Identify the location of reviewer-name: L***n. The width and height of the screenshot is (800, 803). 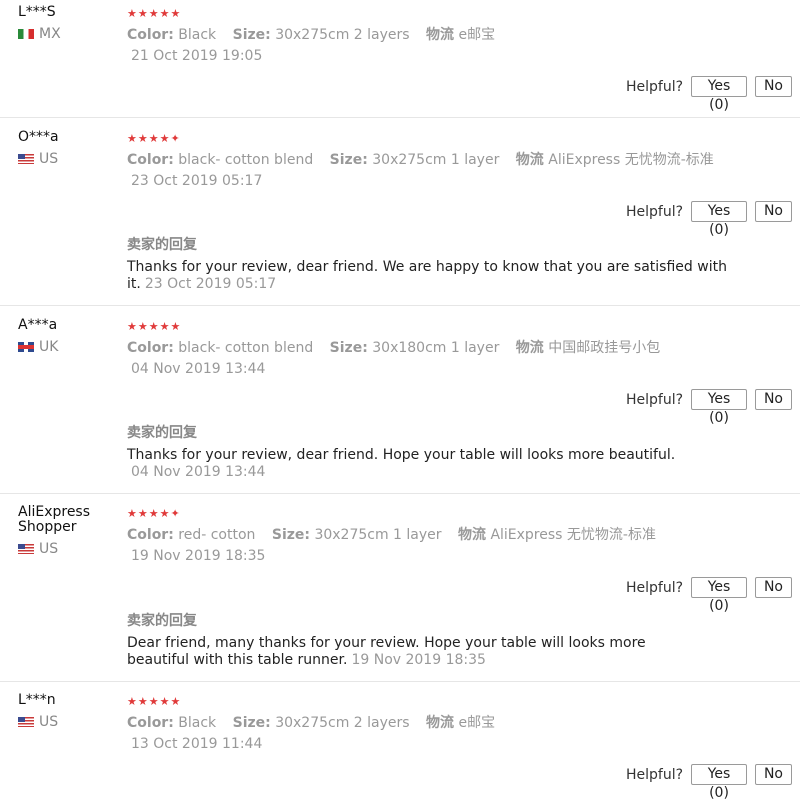
(37, 700).